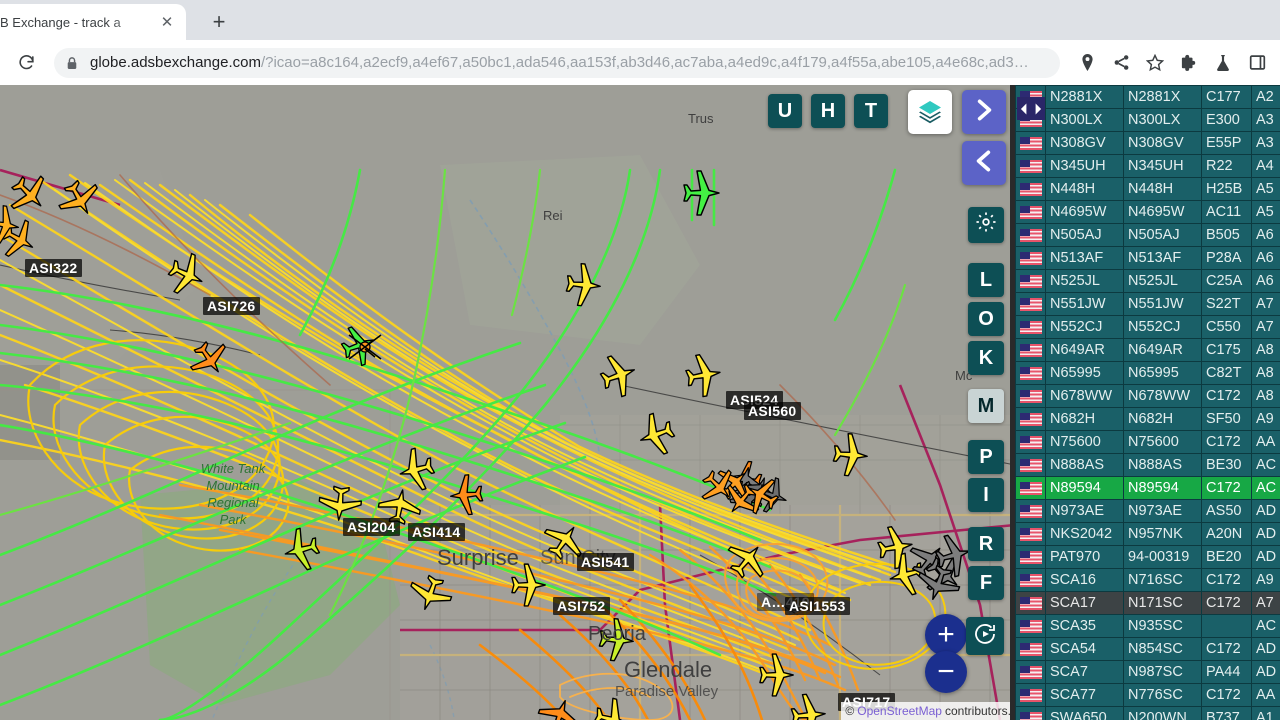 Image resolution: width=1280 pixels, height=720 pixels. I want to click on code-cell: A6, so click(1265, 235).